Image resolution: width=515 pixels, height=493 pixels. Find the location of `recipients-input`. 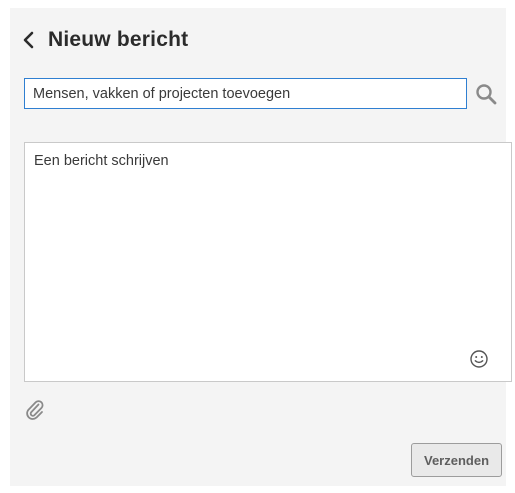

recipients-input is located at coordinates (245, 93).